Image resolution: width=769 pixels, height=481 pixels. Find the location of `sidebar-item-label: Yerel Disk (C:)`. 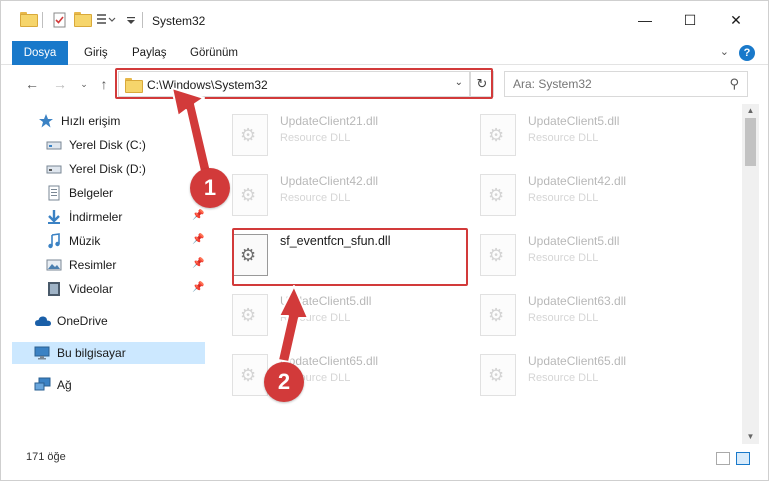

sidebar-item-label: Yerel Disk (C:) is located at coordinates (107, 145).